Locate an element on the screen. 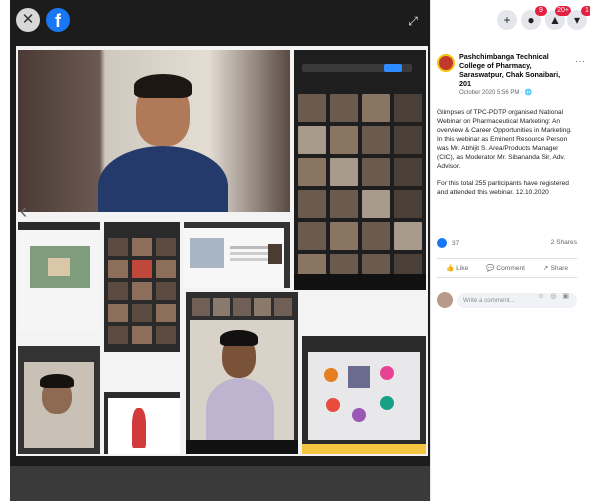  share-count: 2 Shares is located at coordinates (564, 242).